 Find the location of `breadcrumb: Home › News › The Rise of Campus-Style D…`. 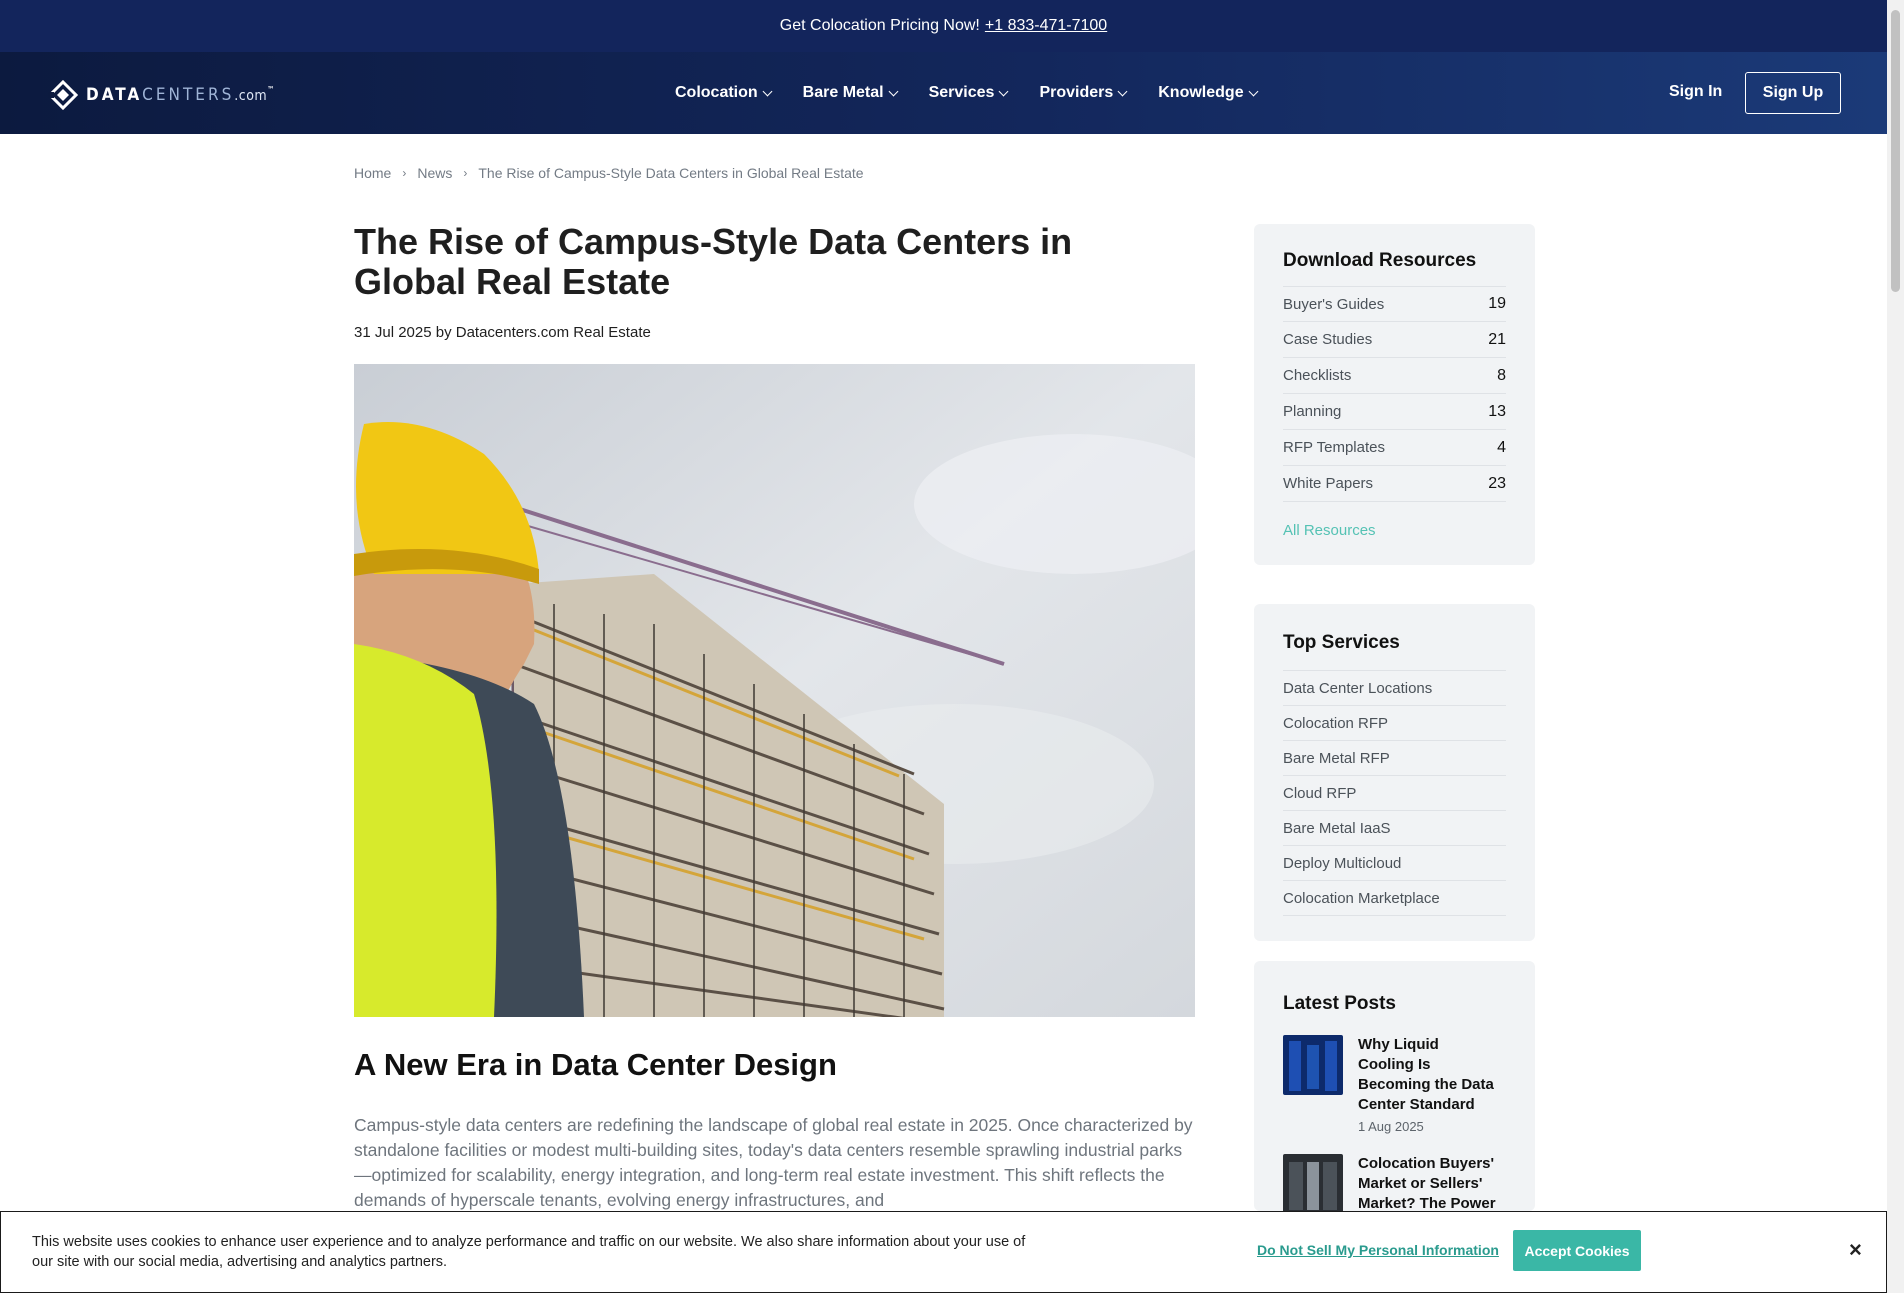

breadcrumb: Home › News › The Rise of Campus-Style D… is located at coordinates (609, 173).